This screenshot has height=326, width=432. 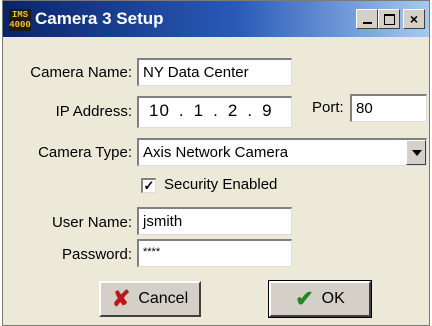 I want to click on ok-button: ✔ OK, so click(x=320, y=299).